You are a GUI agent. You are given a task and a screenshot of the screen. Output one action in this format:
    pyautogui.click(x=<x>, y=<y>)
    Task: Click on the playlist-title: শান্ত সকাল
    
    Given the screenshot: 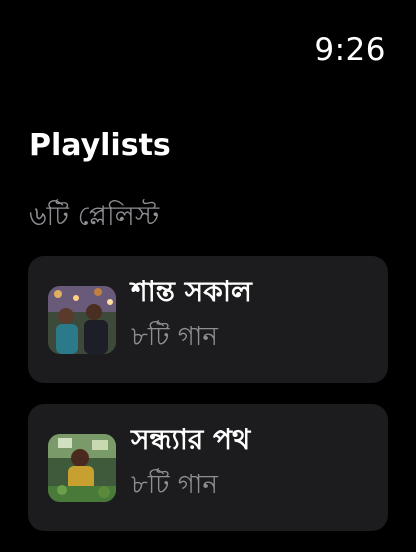 What is the action you would take?
    pyautogui.click(x=191, y=291)
    